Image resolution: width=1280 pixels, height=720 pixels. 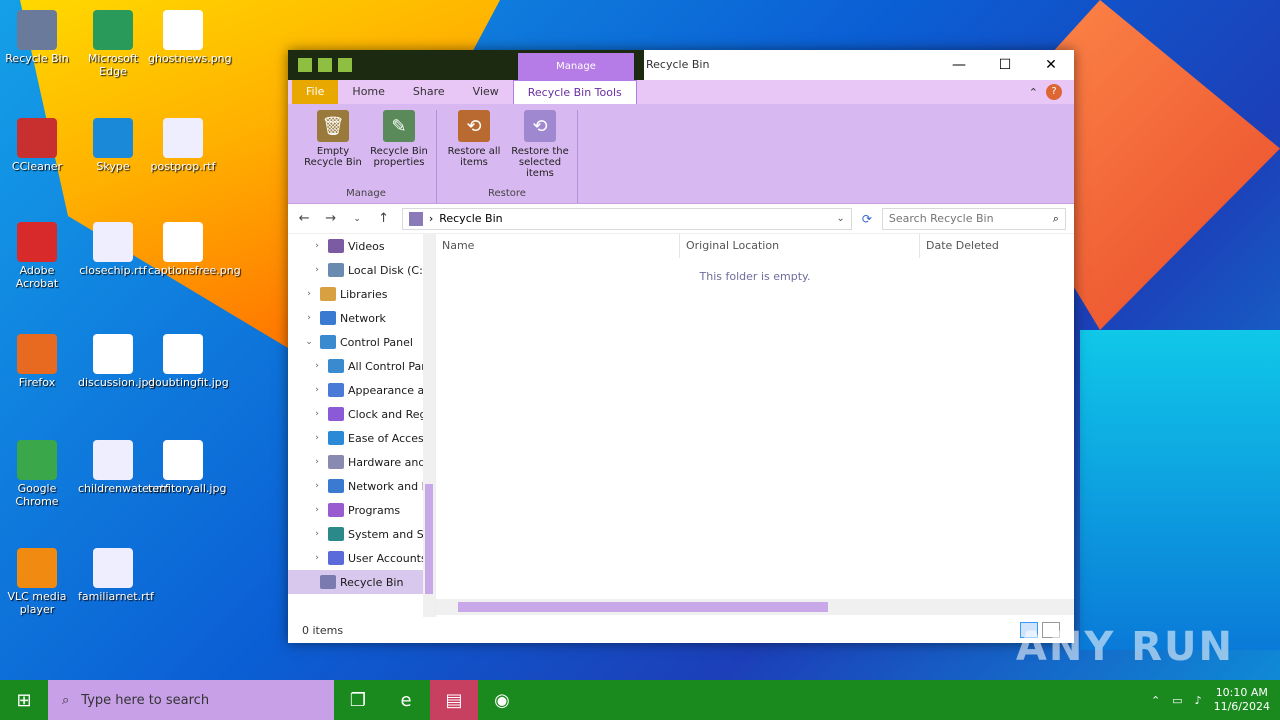 I want to click on new-folder-icon, so click(x=325, y=65).